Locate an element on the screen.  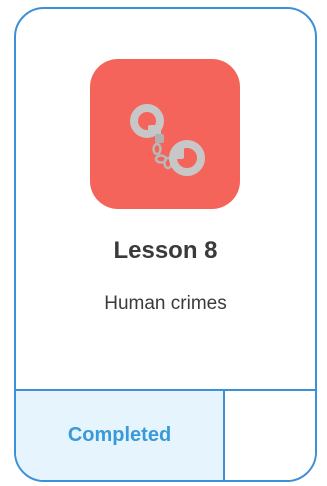
completed-status-button: Completed is located at coordinates (120, 435).